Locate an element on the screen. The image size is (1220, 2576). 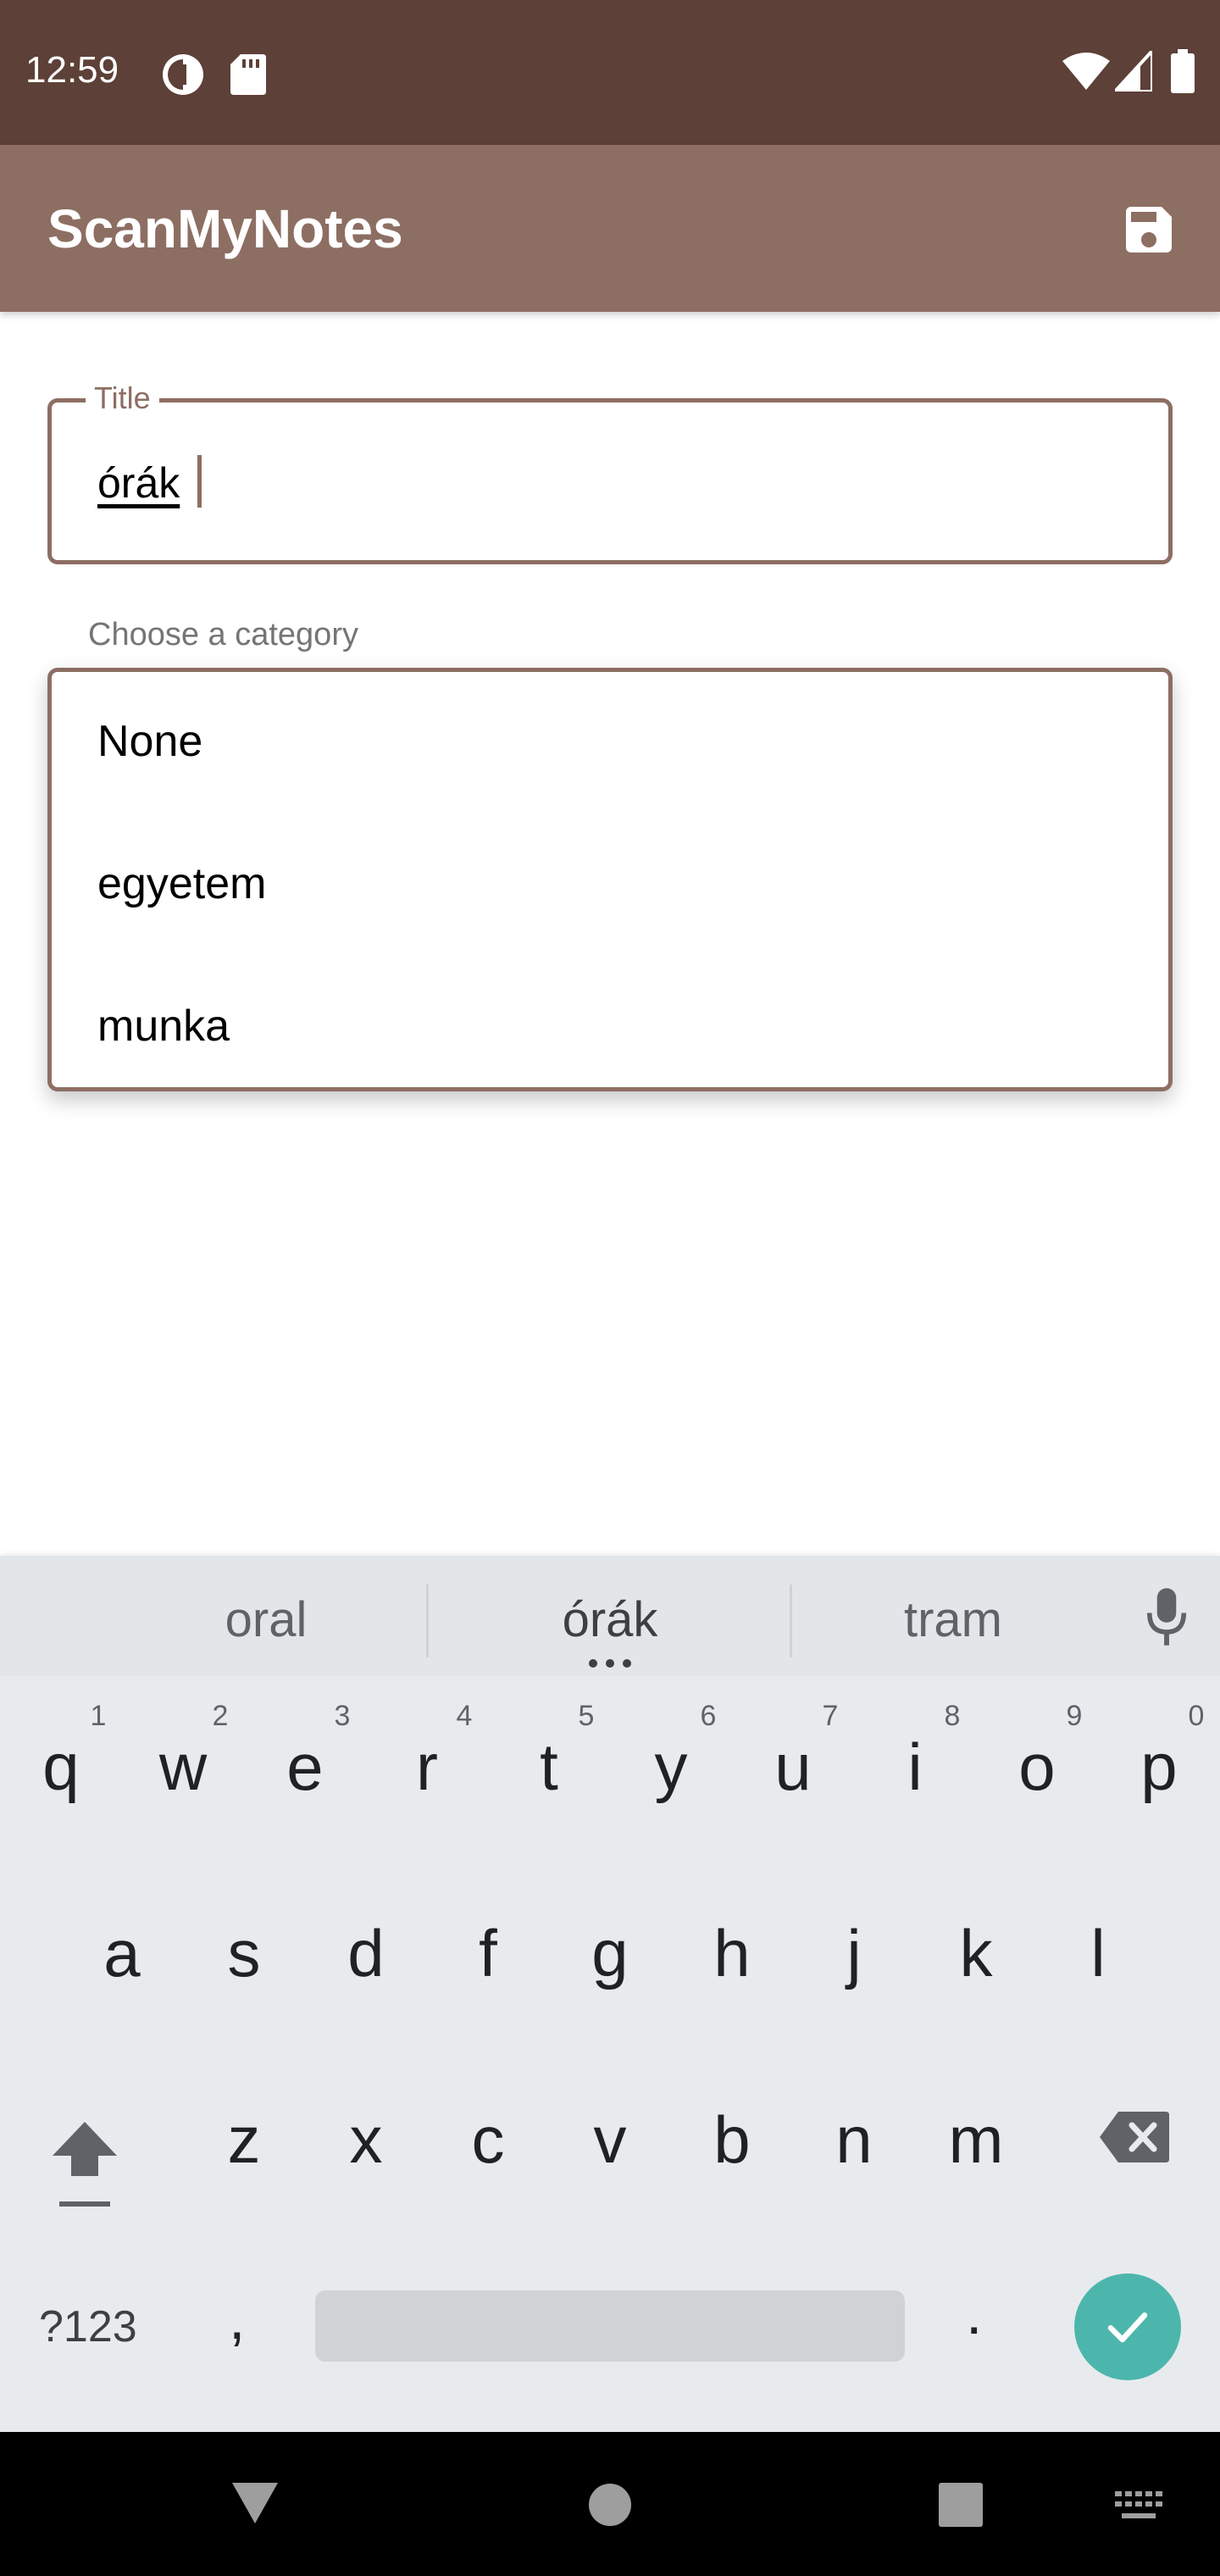
category-option-none: None is located at coordinates (149, 741).